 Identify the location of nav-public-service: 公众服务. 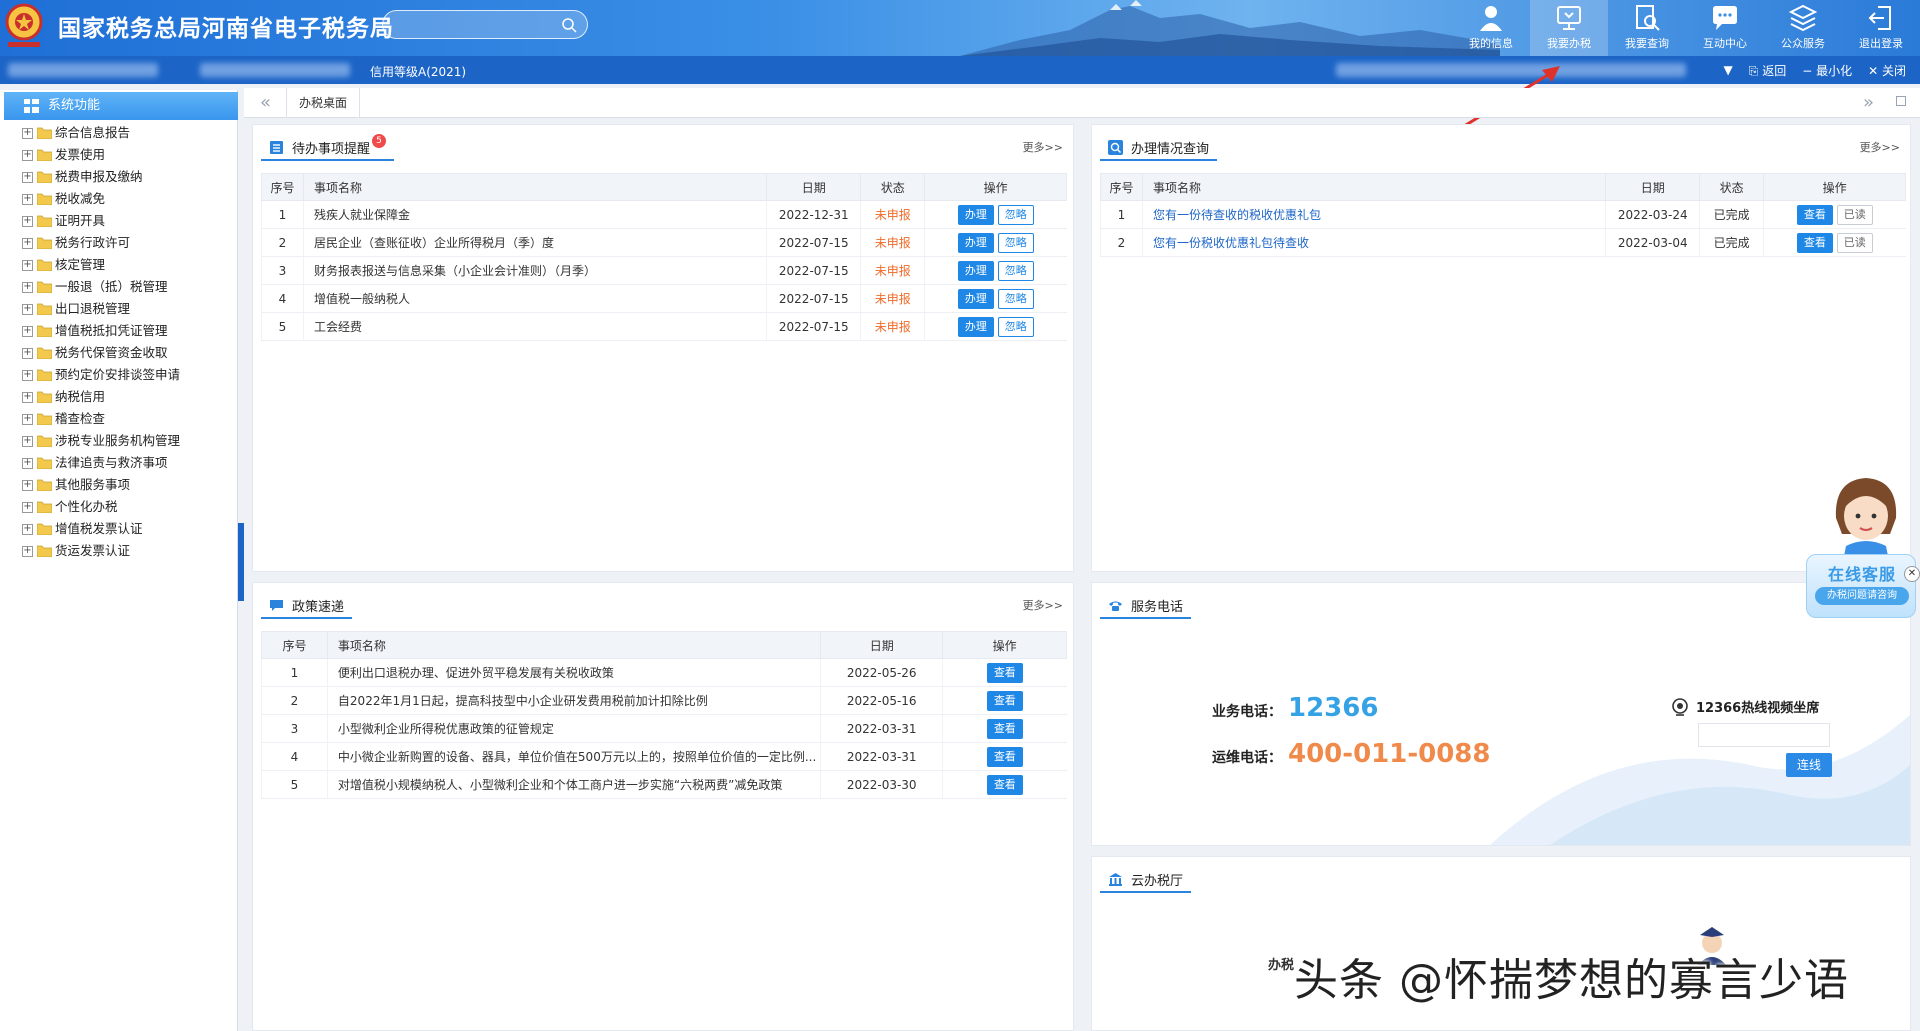
(1803, 28).